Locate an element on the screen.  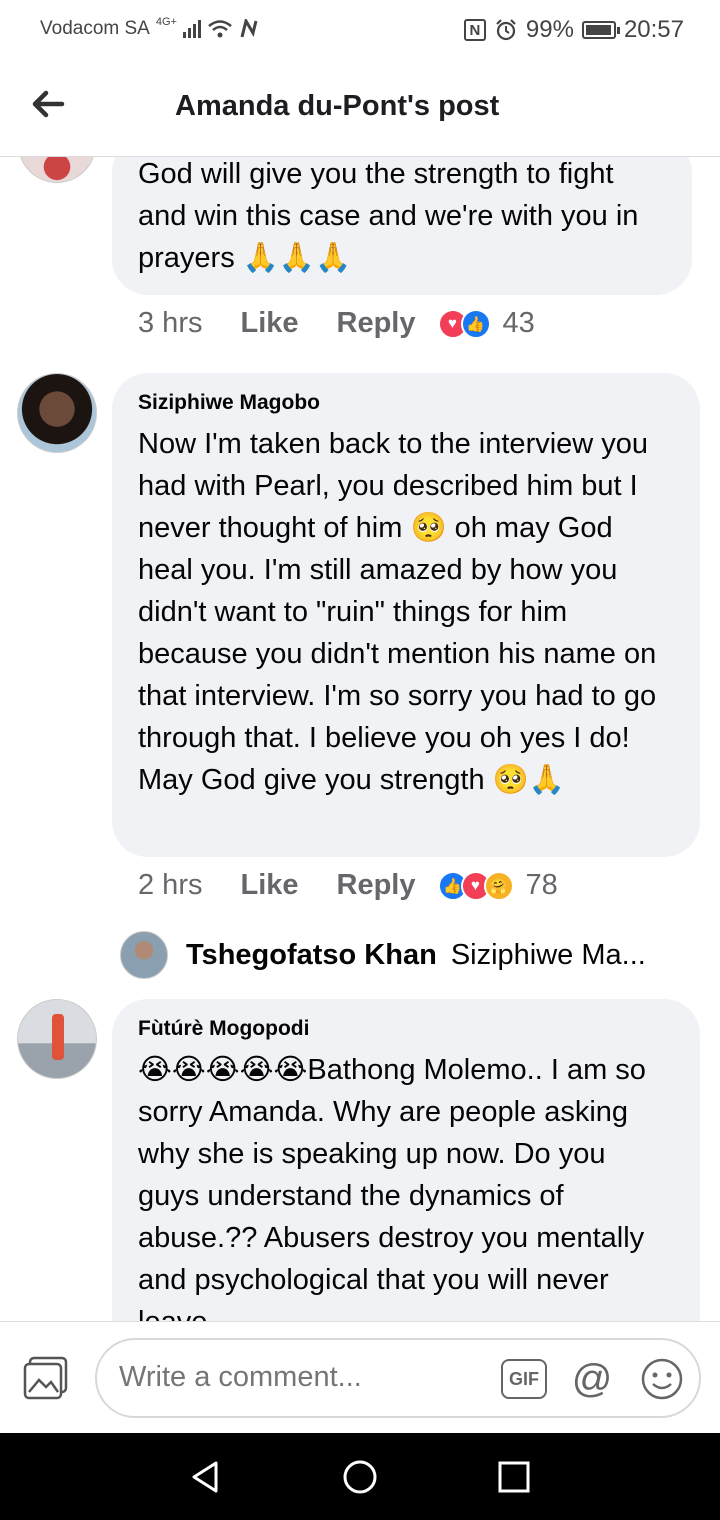
page-title: Amanda du-Pont's post is located at coordinates (337, 106).